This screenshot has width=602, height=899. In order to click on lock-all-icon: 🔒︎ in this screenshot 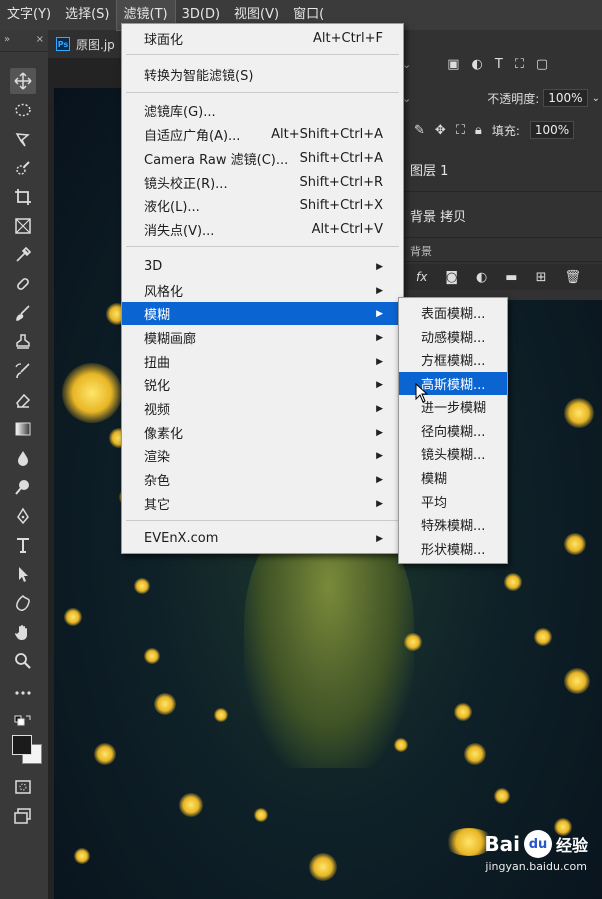, I will do `click(478, 130)`.